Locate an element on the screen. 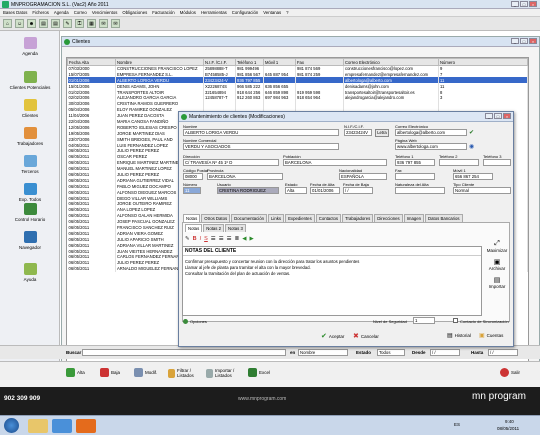  subtab-0: Notas is located at coordinates (194, 228).